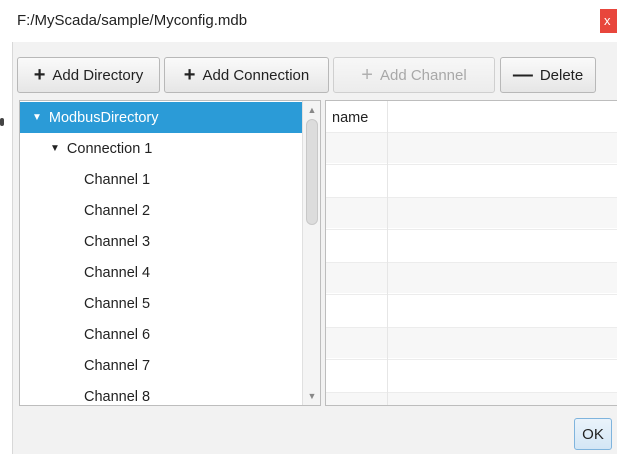  Describe the element at coordinates (561, 75) in the screenshot. I see `delete-label: Delete` at that location.